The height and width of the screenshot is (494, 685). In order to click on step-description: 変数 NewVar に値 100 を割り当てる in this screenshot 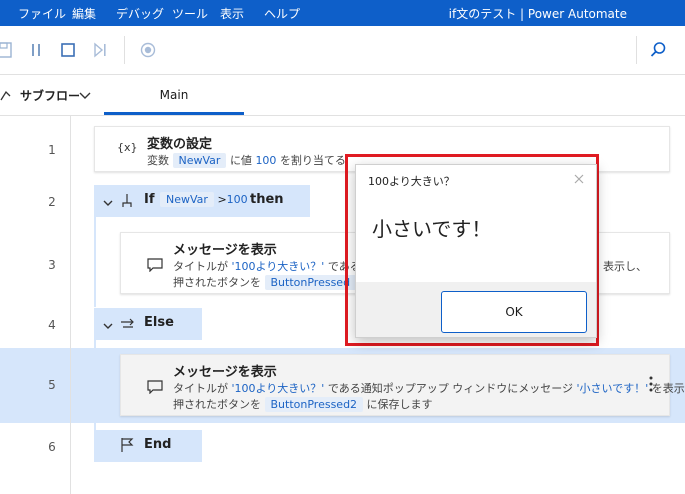, I will do `click(246, 160)`.